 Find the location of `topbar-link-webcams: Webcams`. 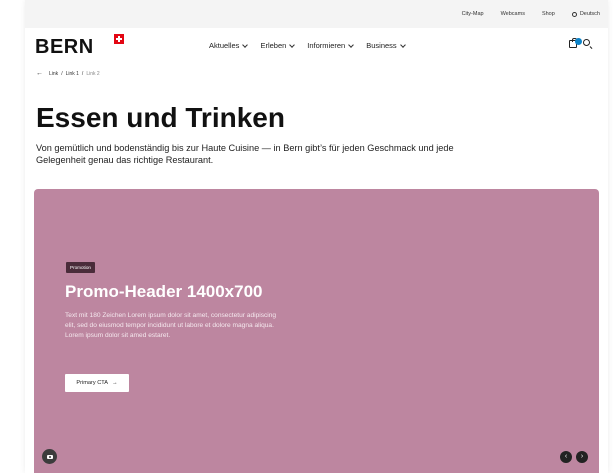

topbar-link-webcams: Webcams is located at coordinates (513, 14).